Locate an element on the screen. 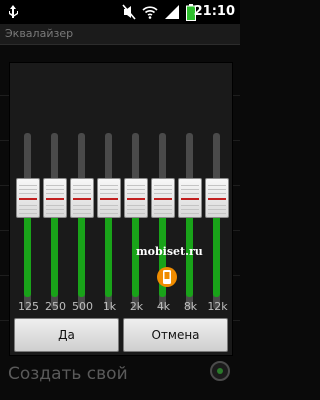 This screenshot has width=320, height=400. band-slider-500: 500 is located at coordinates (82, 190).